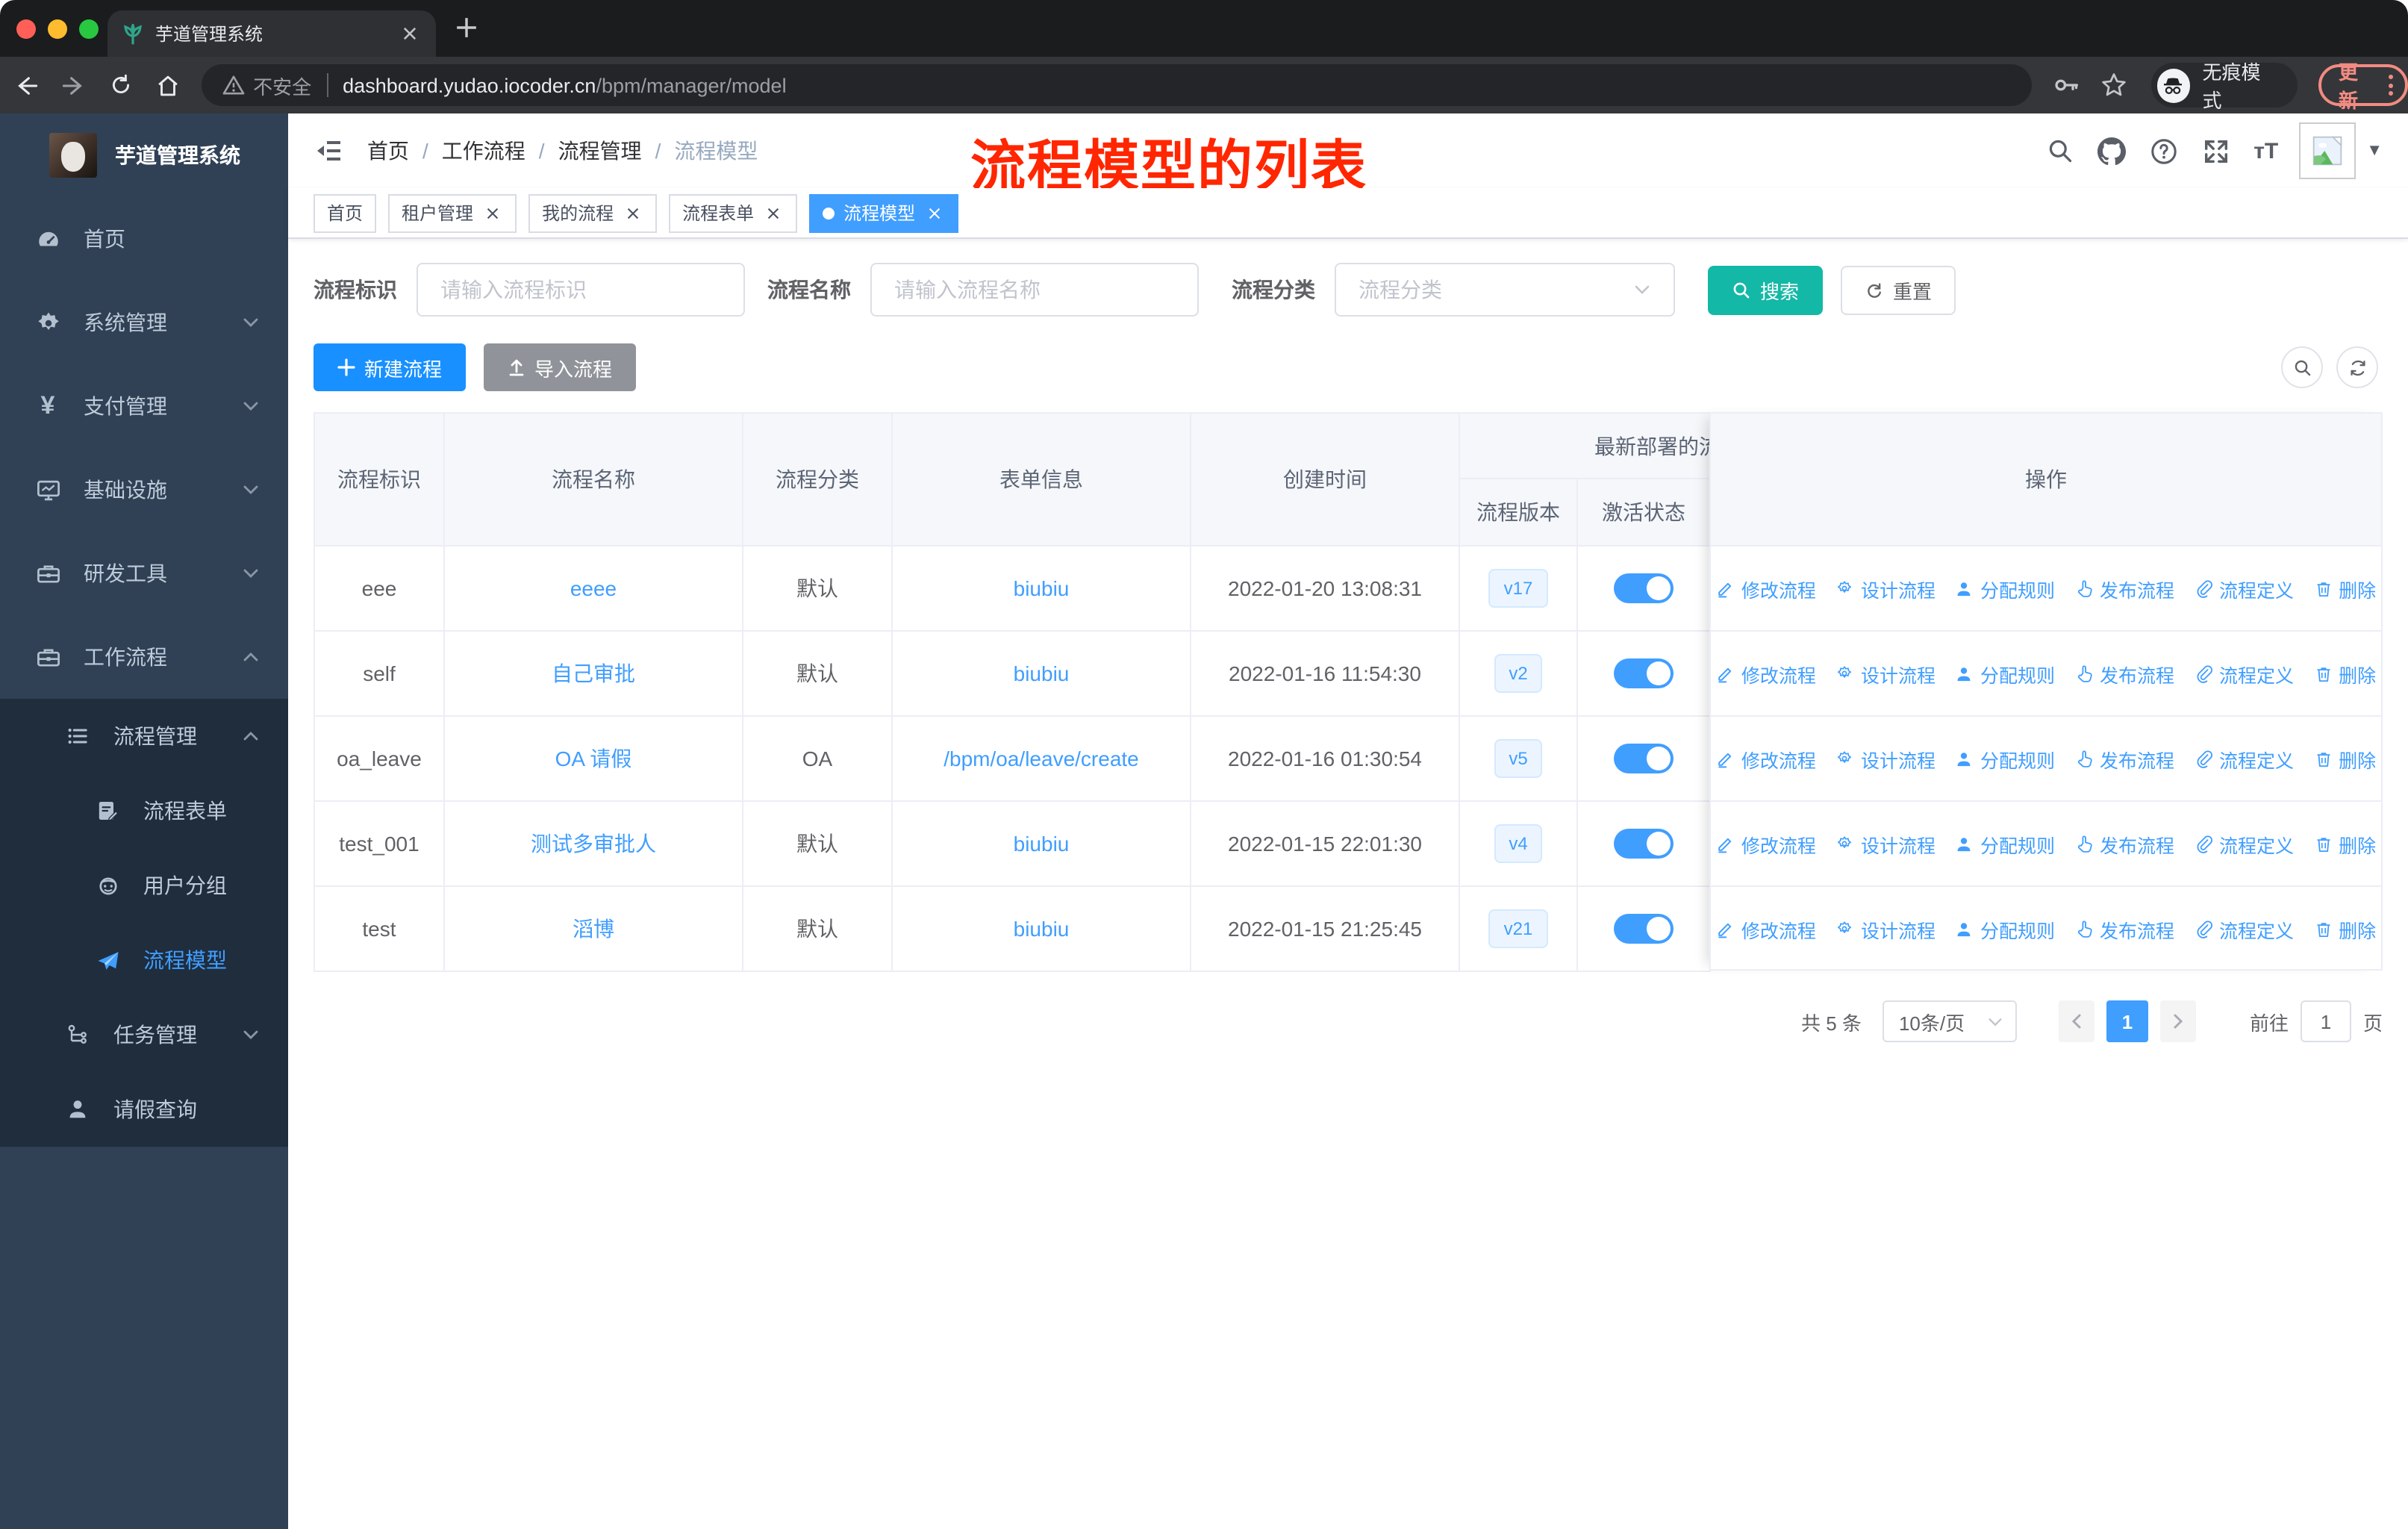 The image size is (2408, 1529). Describe the element at coordinates (144, 322) in the screenshot. I see `sidebar-item-system: 系统管理` at that location.